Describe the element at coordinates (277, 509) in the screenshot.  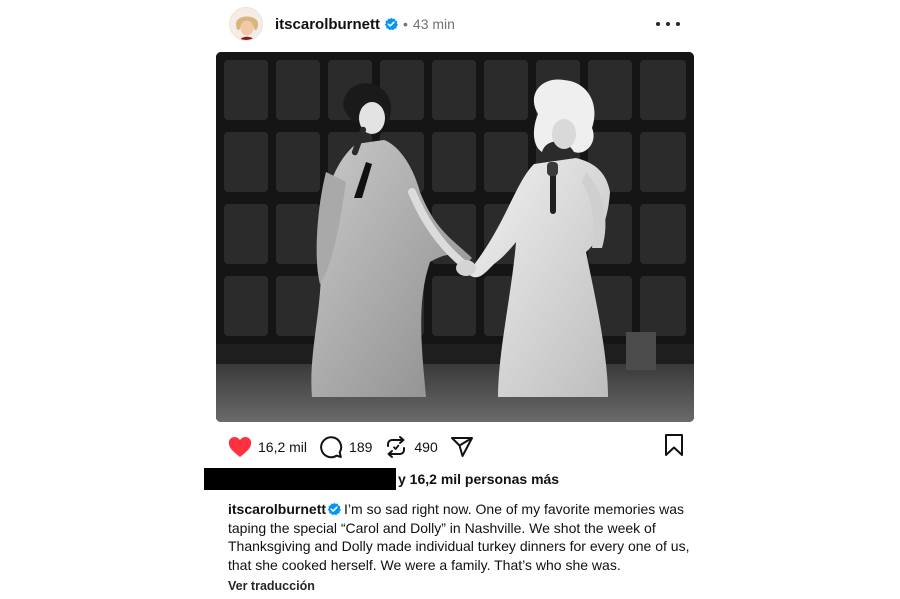
I see `caption-username: itscarolburnett` at that location.